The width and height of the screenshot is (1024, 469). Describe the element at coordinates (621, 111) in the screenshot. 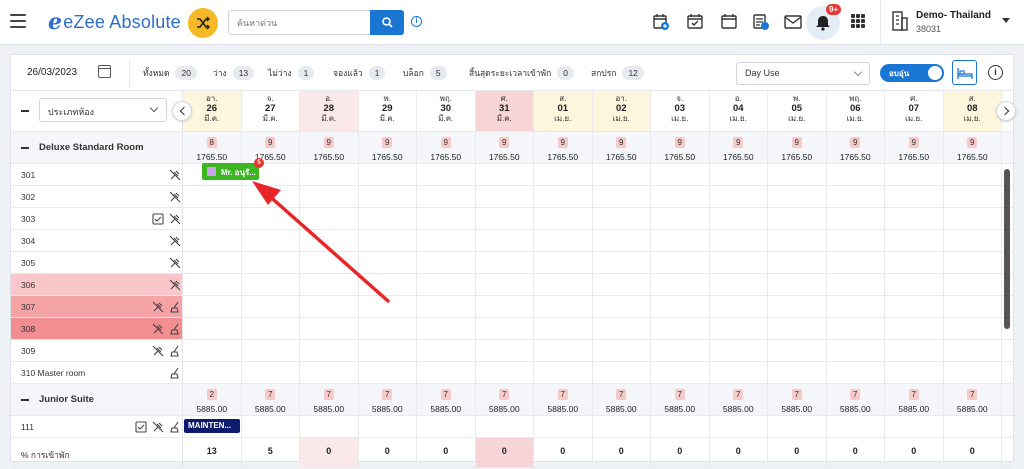

I see `date-header-cell: อา. 02 เม.ย.` at that location.